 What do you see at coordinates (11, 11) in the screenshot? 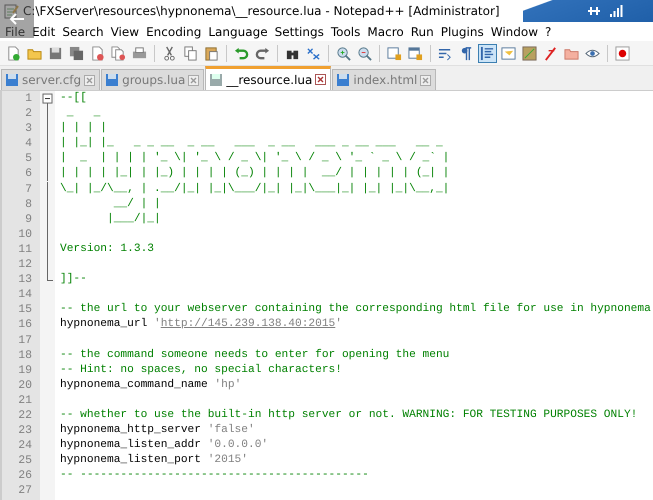
I see `notepad-icon` at bounding box center [11, 11].